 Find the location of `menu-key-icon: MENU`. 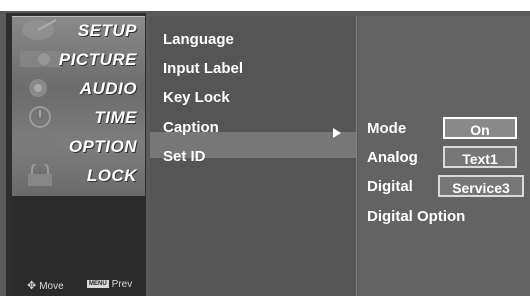

menu-key-icon: MENU is located at coordinates (98, 284).